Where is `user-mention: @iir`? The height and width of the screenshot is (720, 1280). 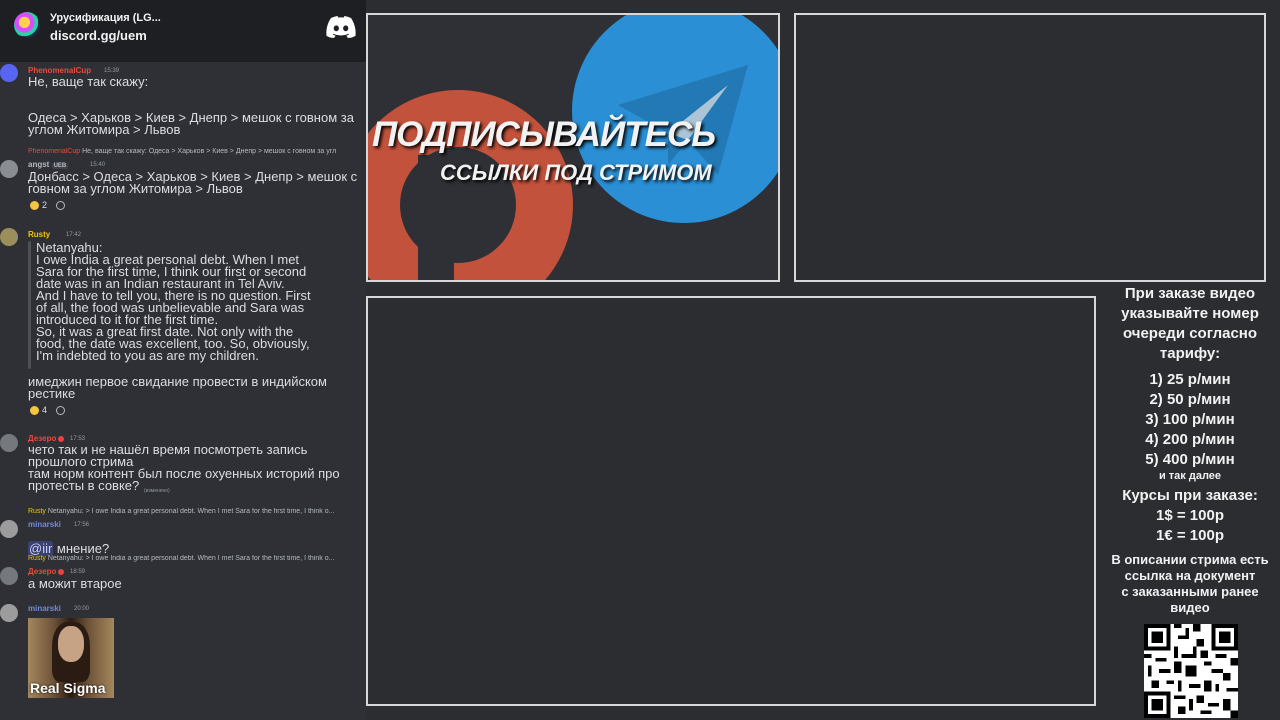
user-mention: @iir is located at coordinates (41, 548).